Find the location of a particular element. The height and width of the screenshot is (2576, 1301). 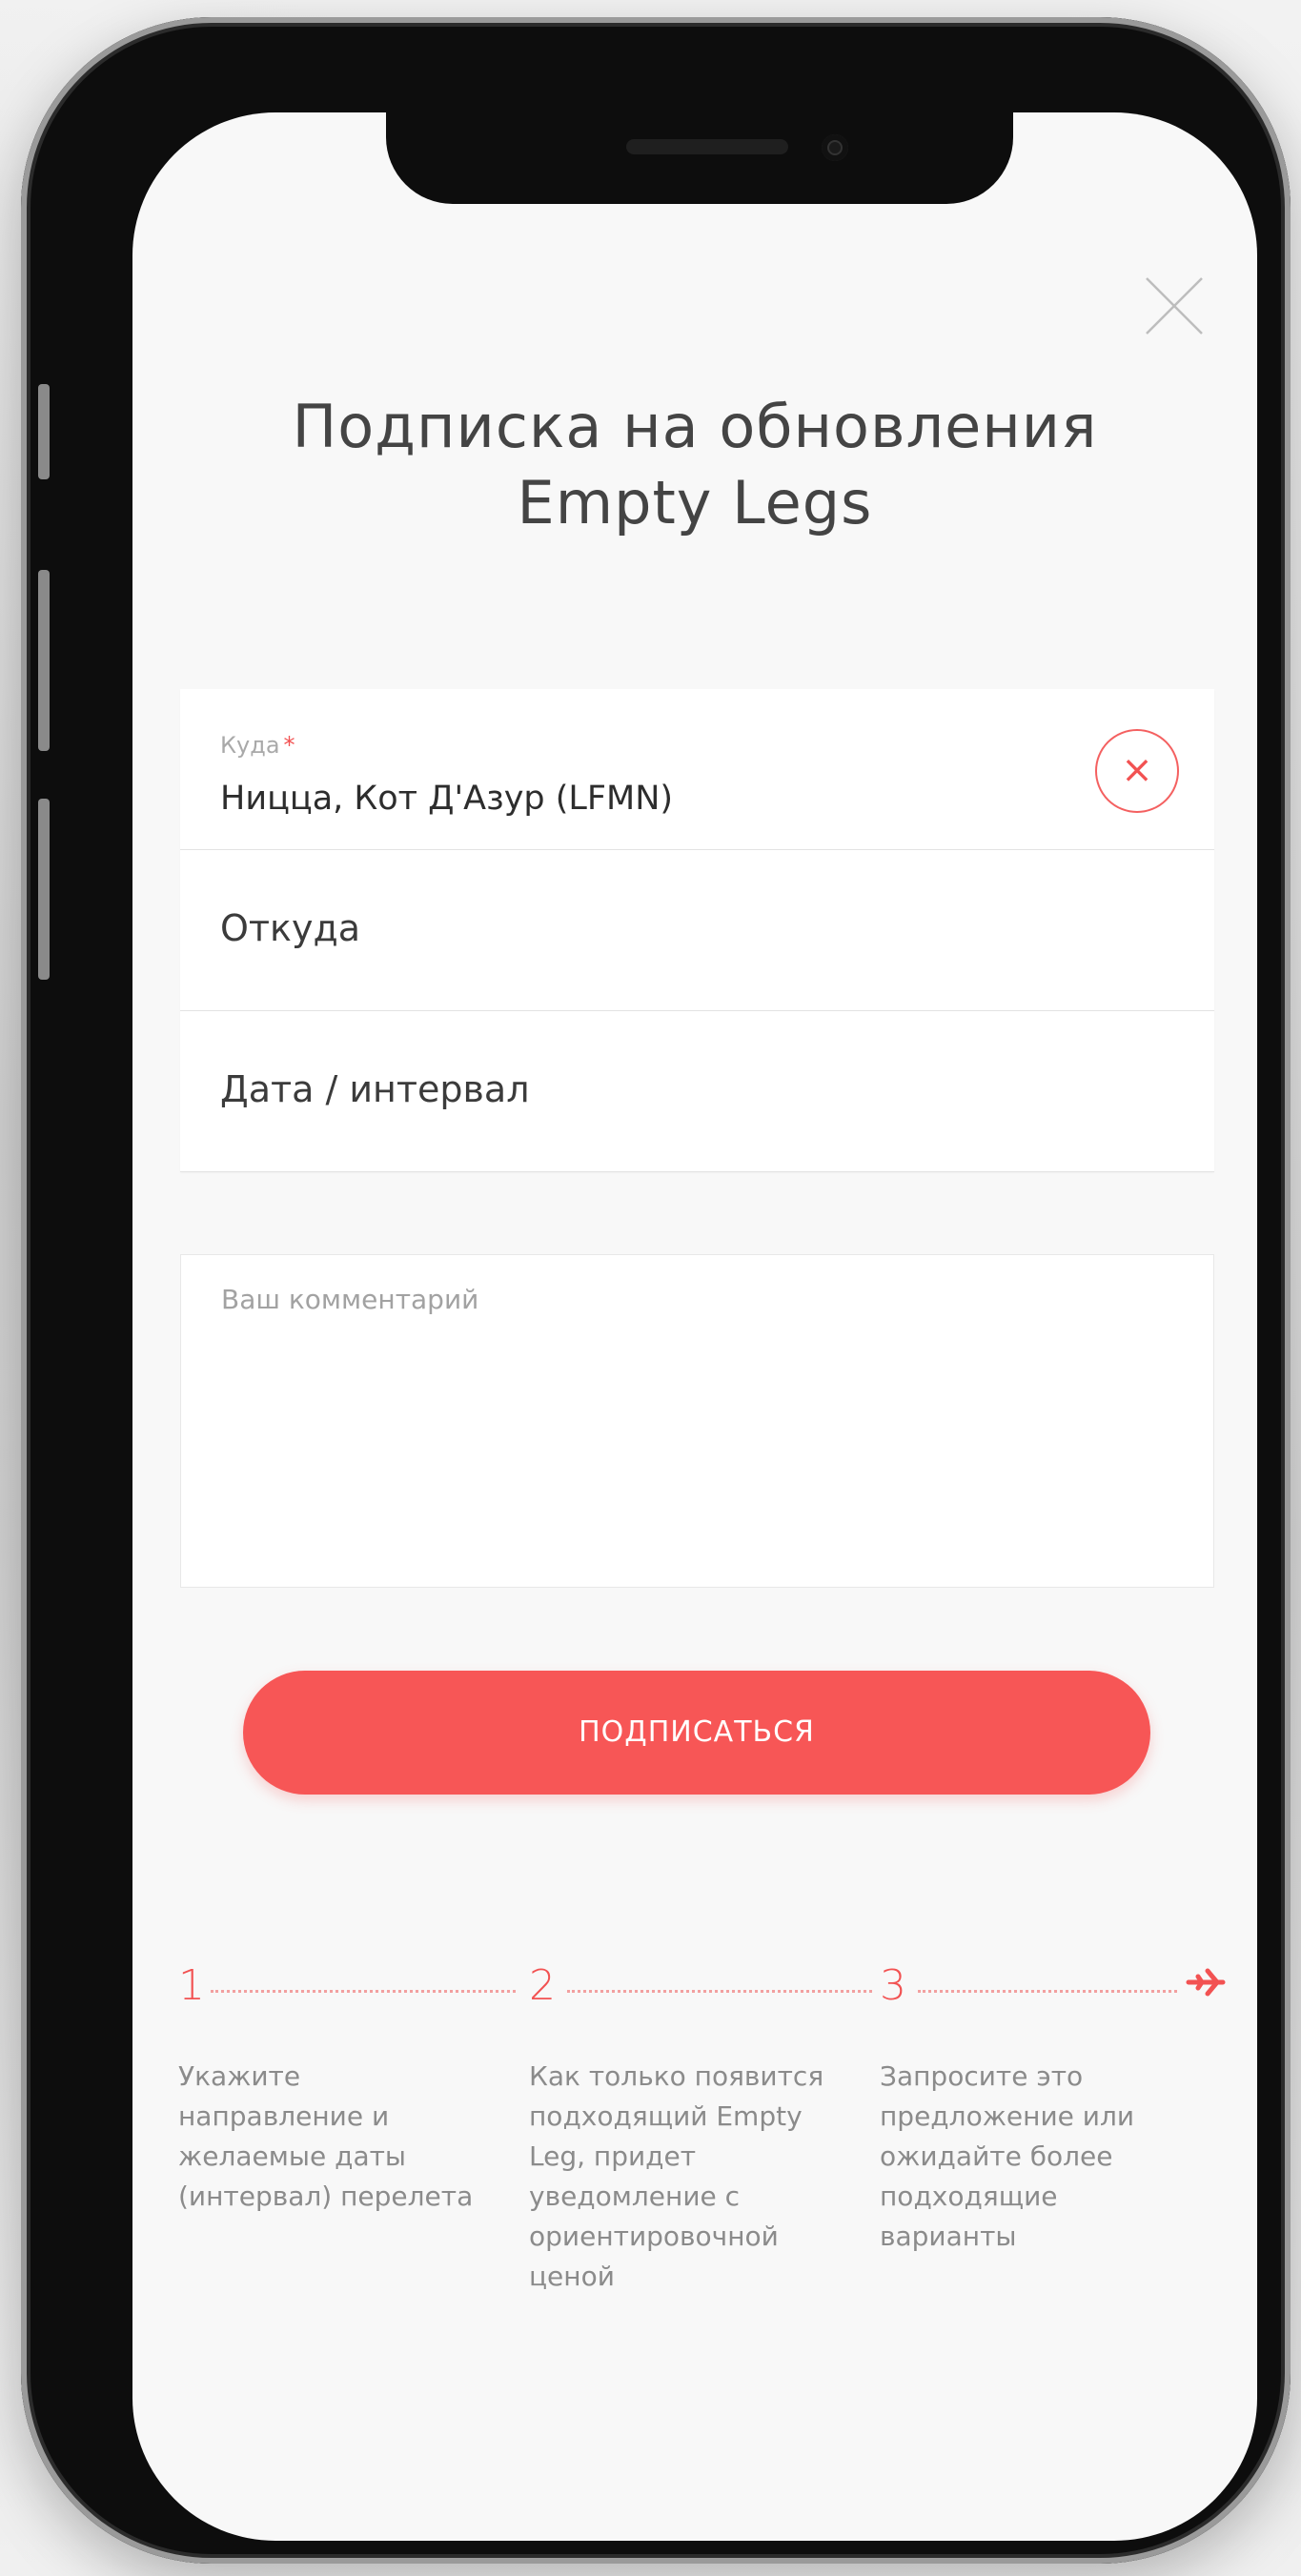

clear-icon: × is located at coordinates (1137, 771).